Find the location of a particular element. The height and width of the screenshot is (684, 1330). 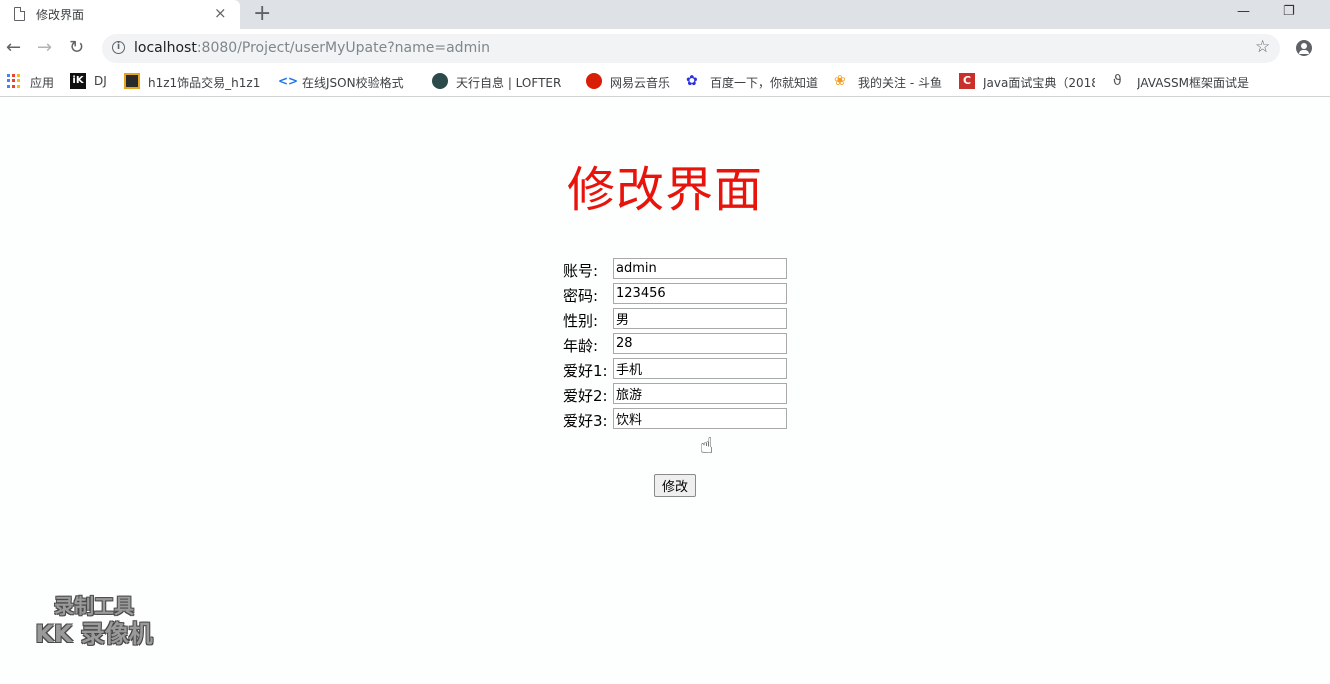

lofter-icon is located at coordinates (440, 81).